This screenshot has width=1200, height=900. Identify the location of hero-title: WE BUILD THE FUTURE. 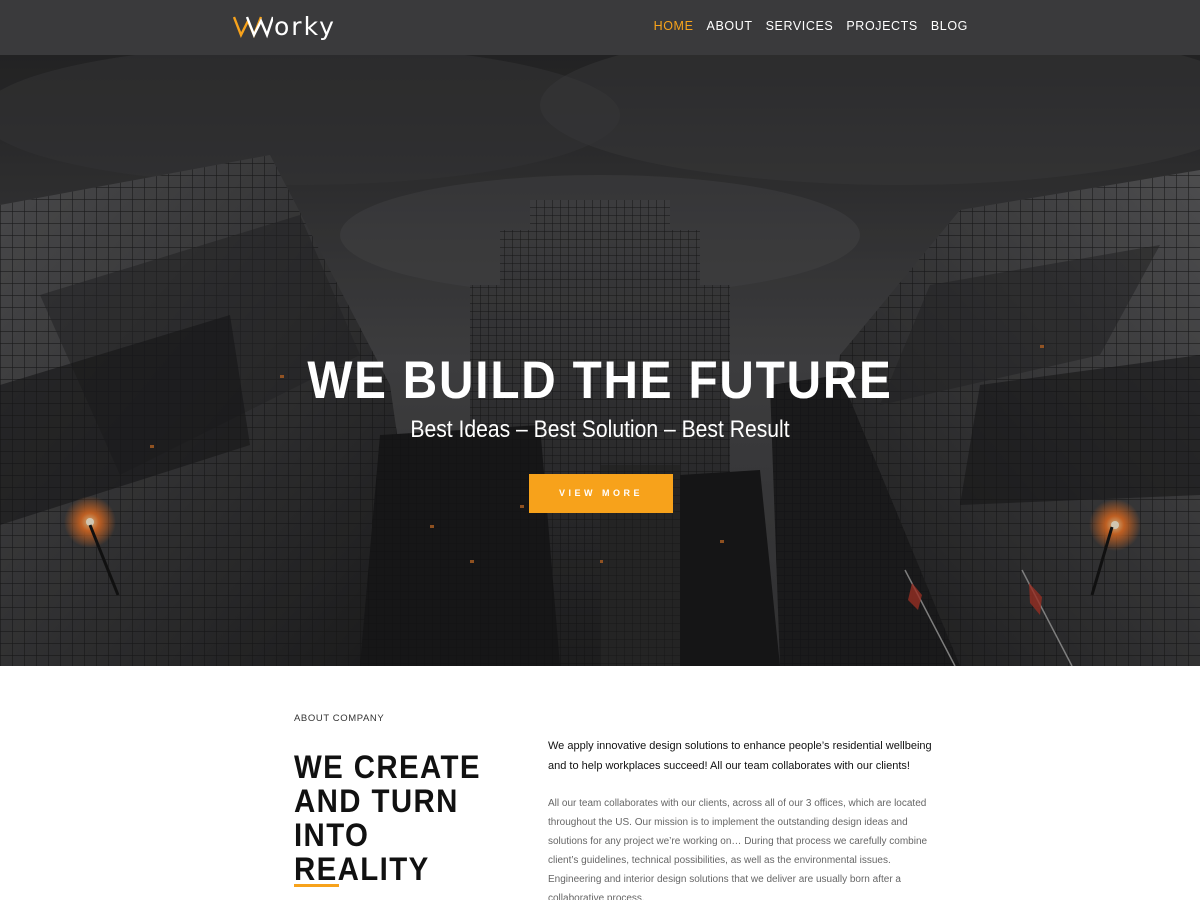
(600, 380).